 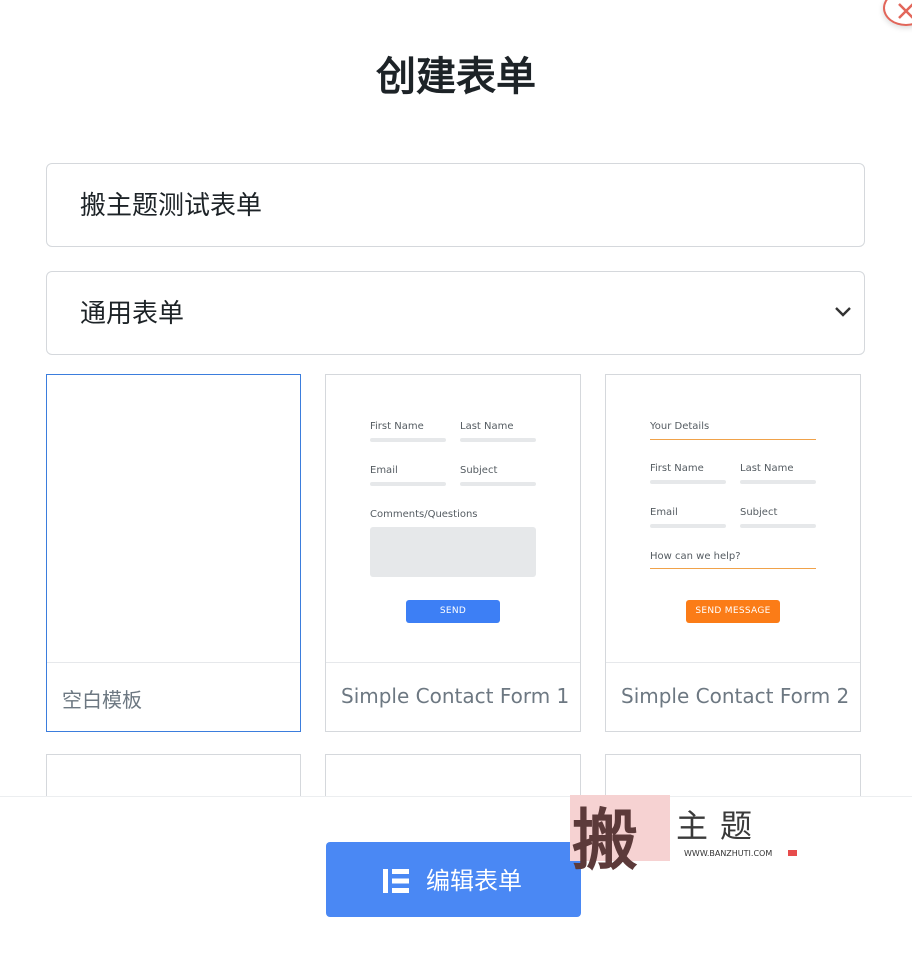 I want to click on template-label: Simple Contact Form 2, so click(x=735, y=696).